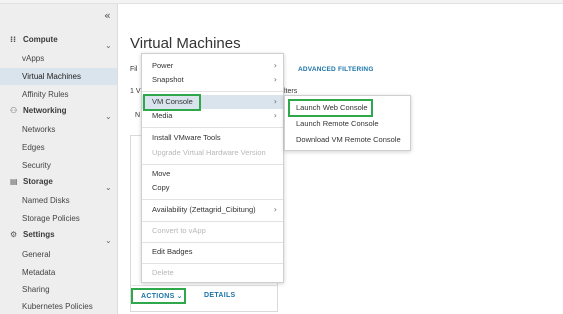 The height and width of the screenshot is (314, 563). I want to click on sidebar-section-label: Settings, so click(39, 234).